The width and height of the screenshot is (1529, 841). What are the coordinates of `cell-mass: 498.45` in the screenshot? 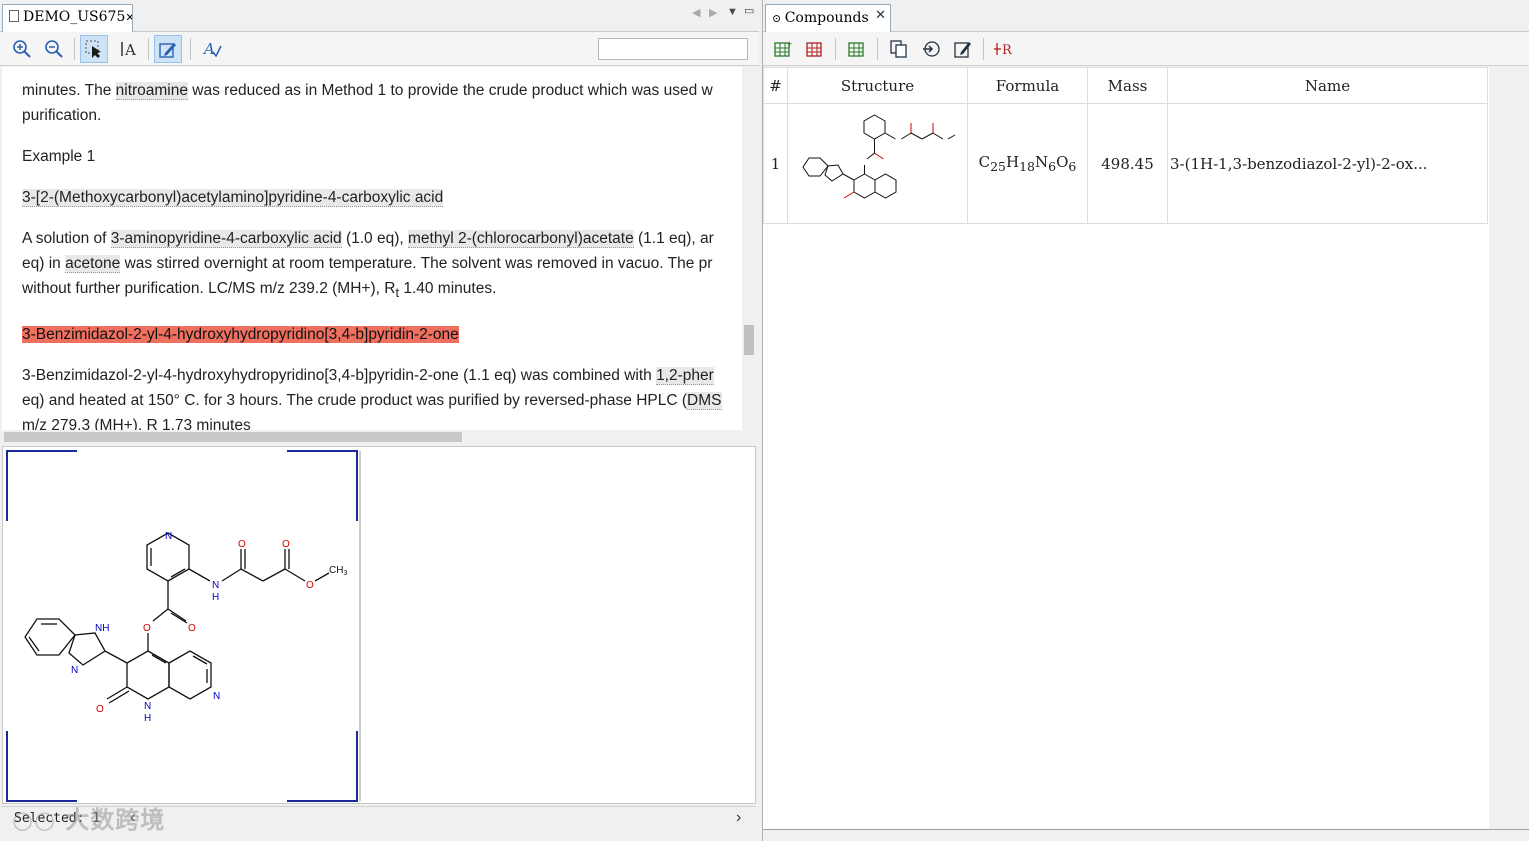 It's located at (1127, 163).